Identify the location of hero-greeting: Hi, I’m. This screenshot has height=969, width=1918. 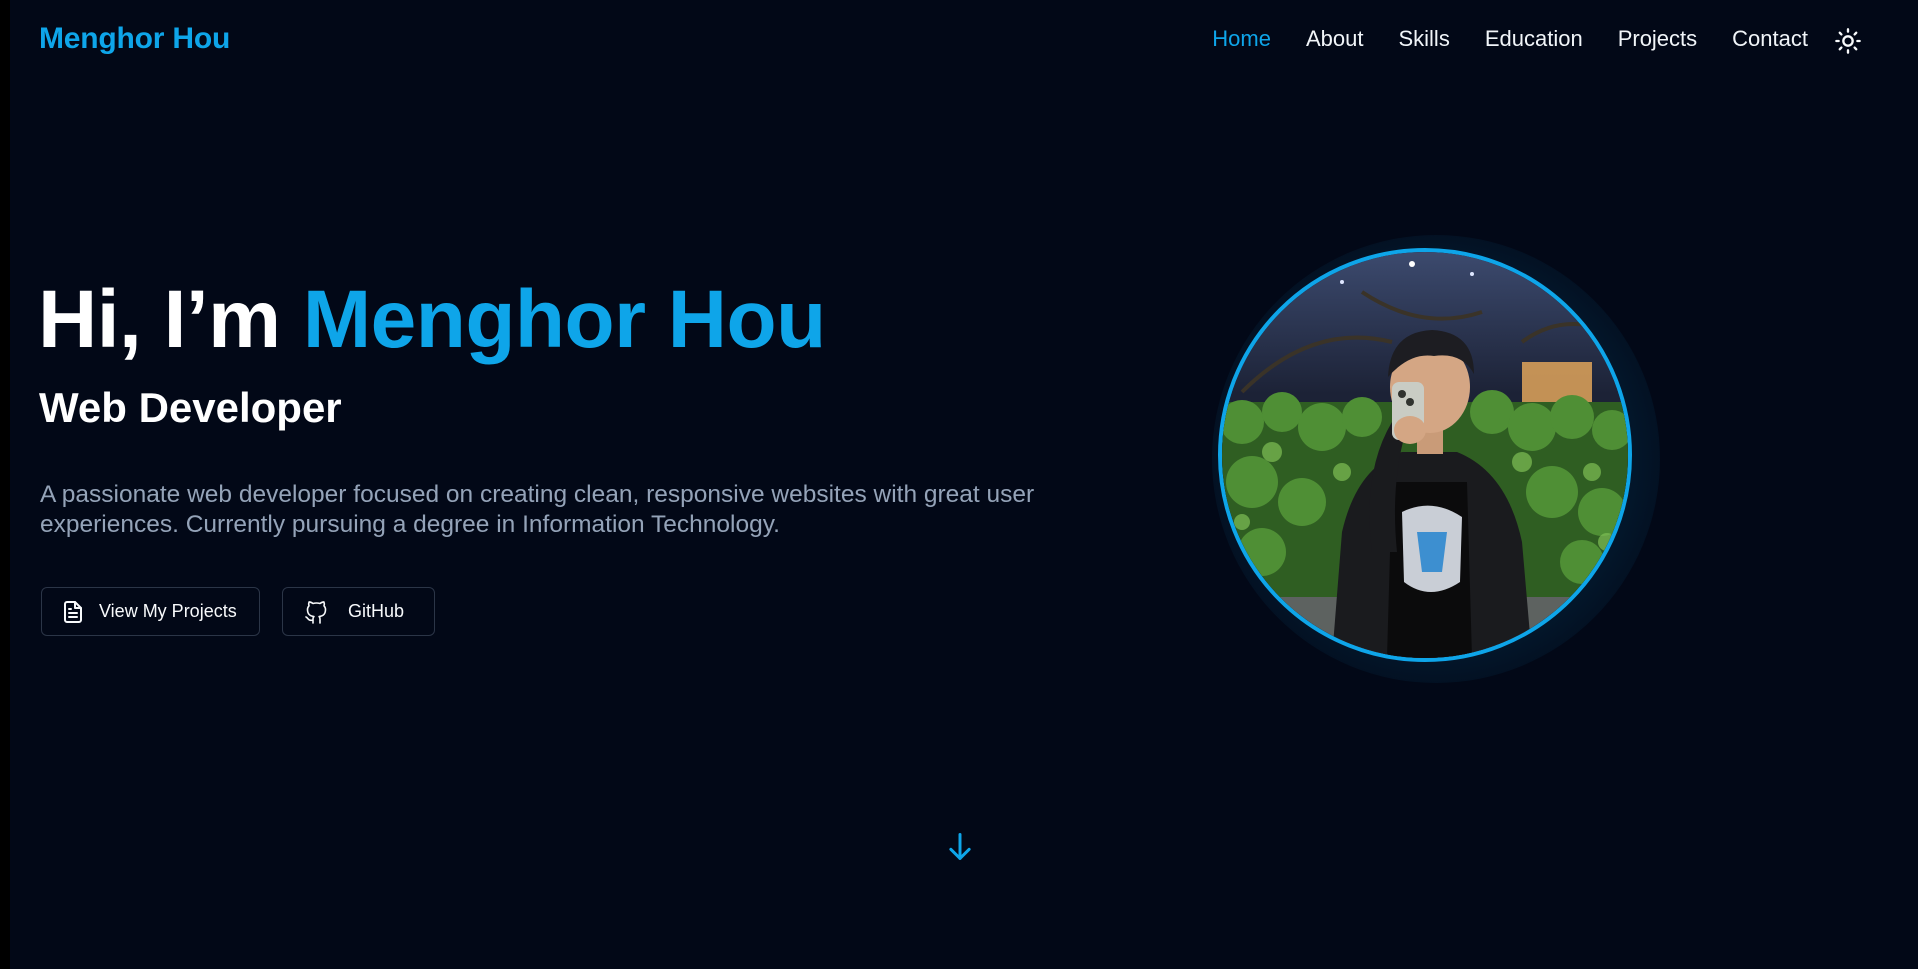
(170, 319).